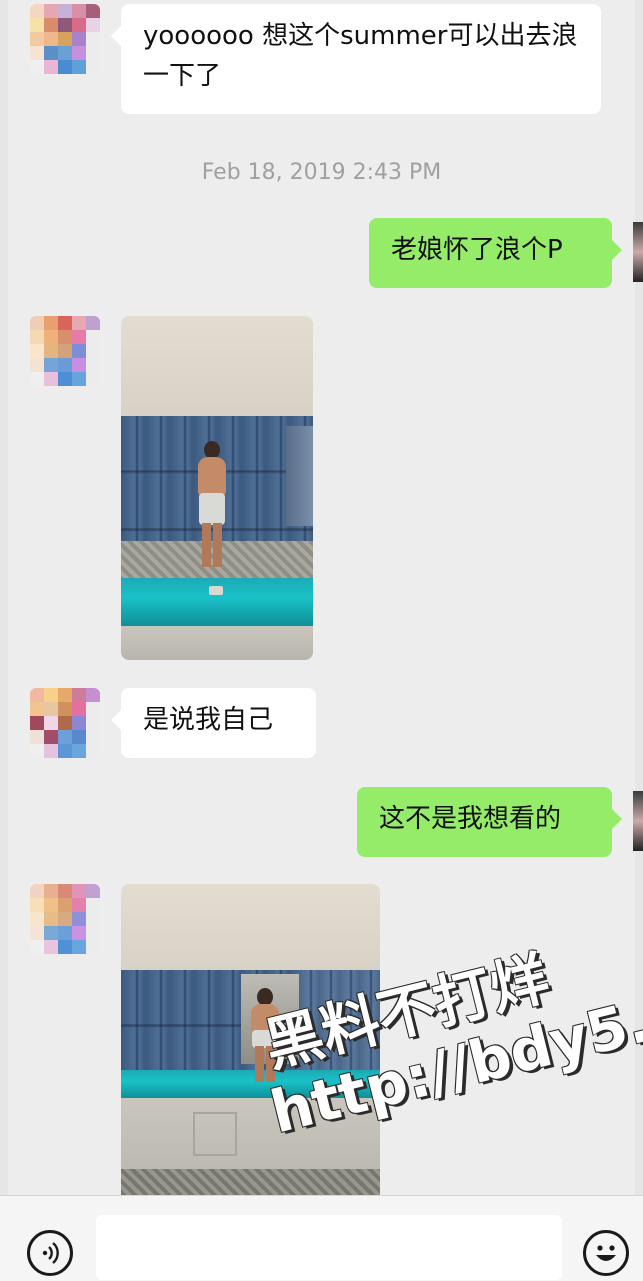 The image size is (643, 1281). What do you see at coordinates (208, 720) in the screenshot?
I see `message-text: 是说我自己` at bounding box center [208, 720].